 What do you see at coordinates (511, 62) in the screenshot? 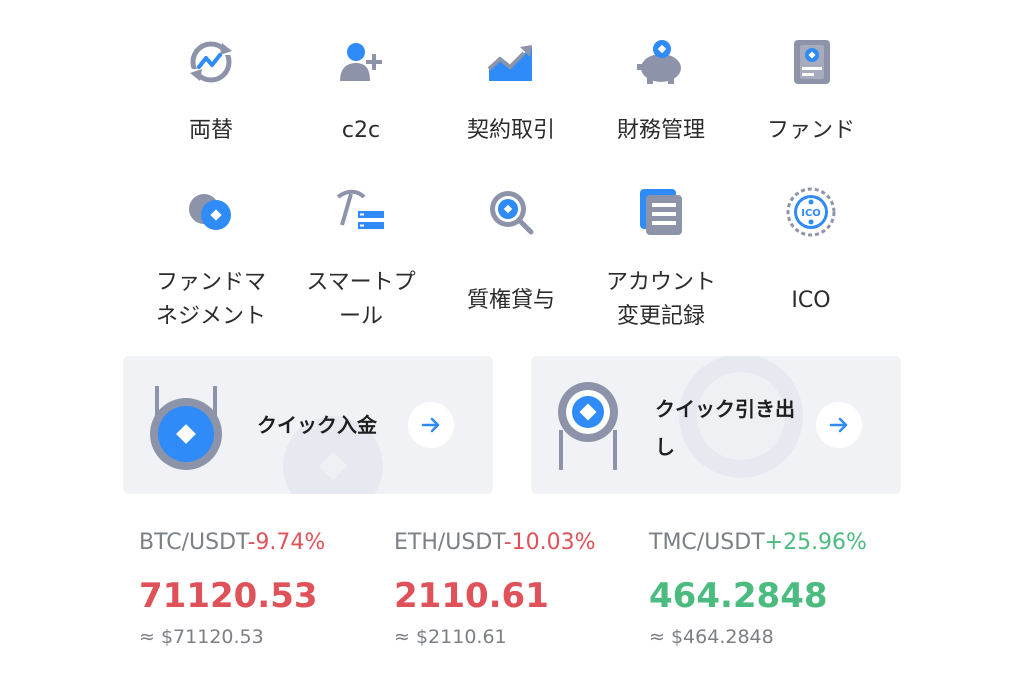
I see `contract-chart-icon` at bounding box center [511, 62].